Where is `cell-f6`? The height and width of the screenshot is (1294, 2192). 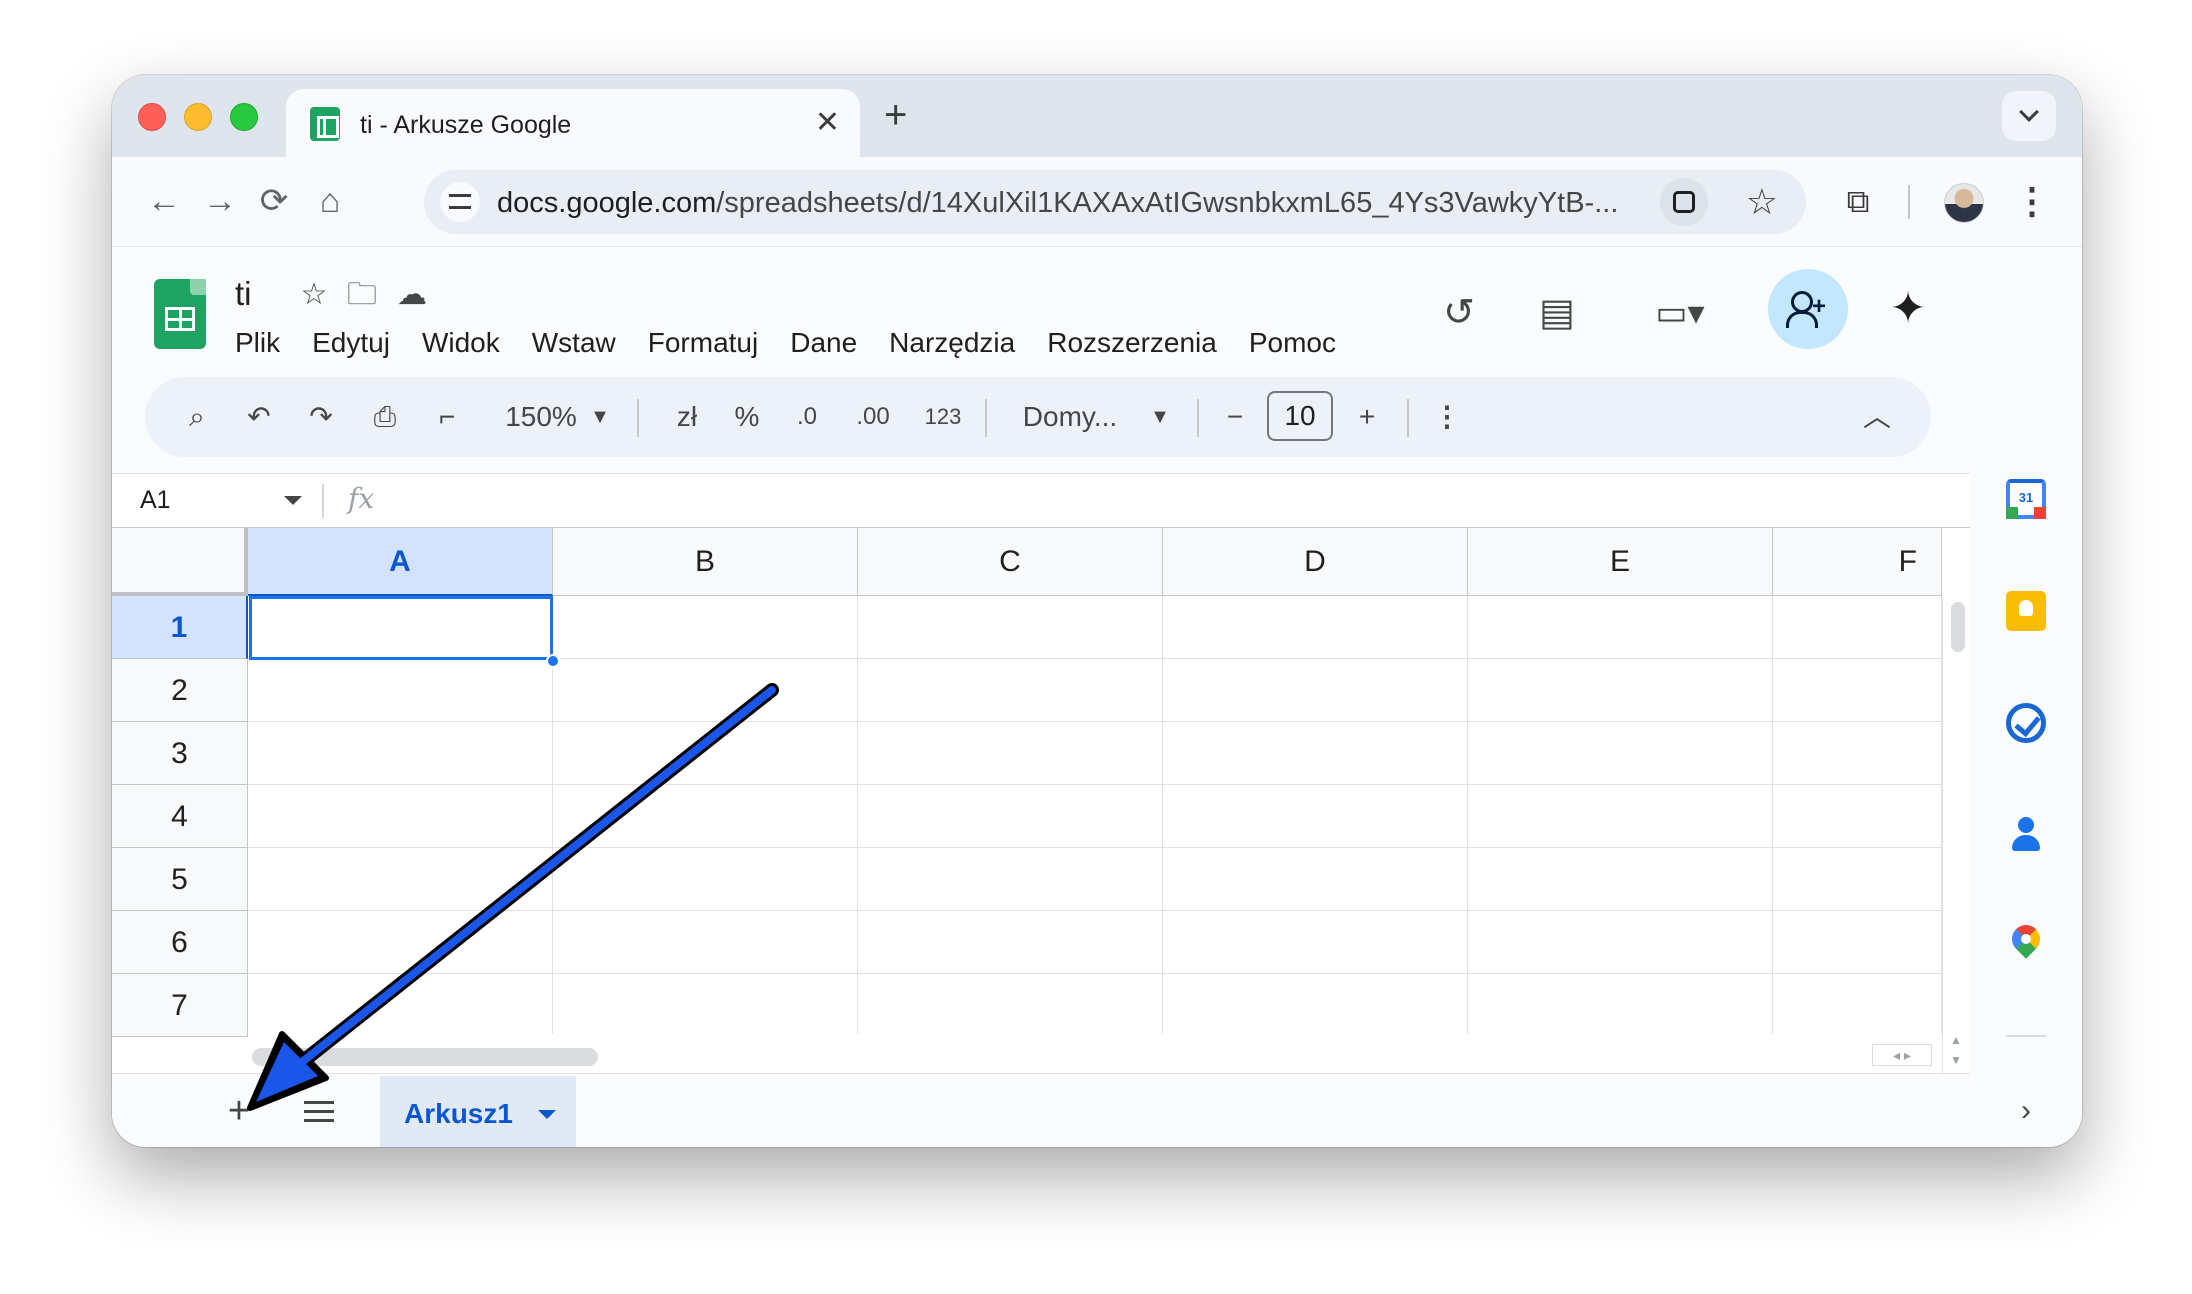 cell-f6 is located at coordinates (1857, 942).